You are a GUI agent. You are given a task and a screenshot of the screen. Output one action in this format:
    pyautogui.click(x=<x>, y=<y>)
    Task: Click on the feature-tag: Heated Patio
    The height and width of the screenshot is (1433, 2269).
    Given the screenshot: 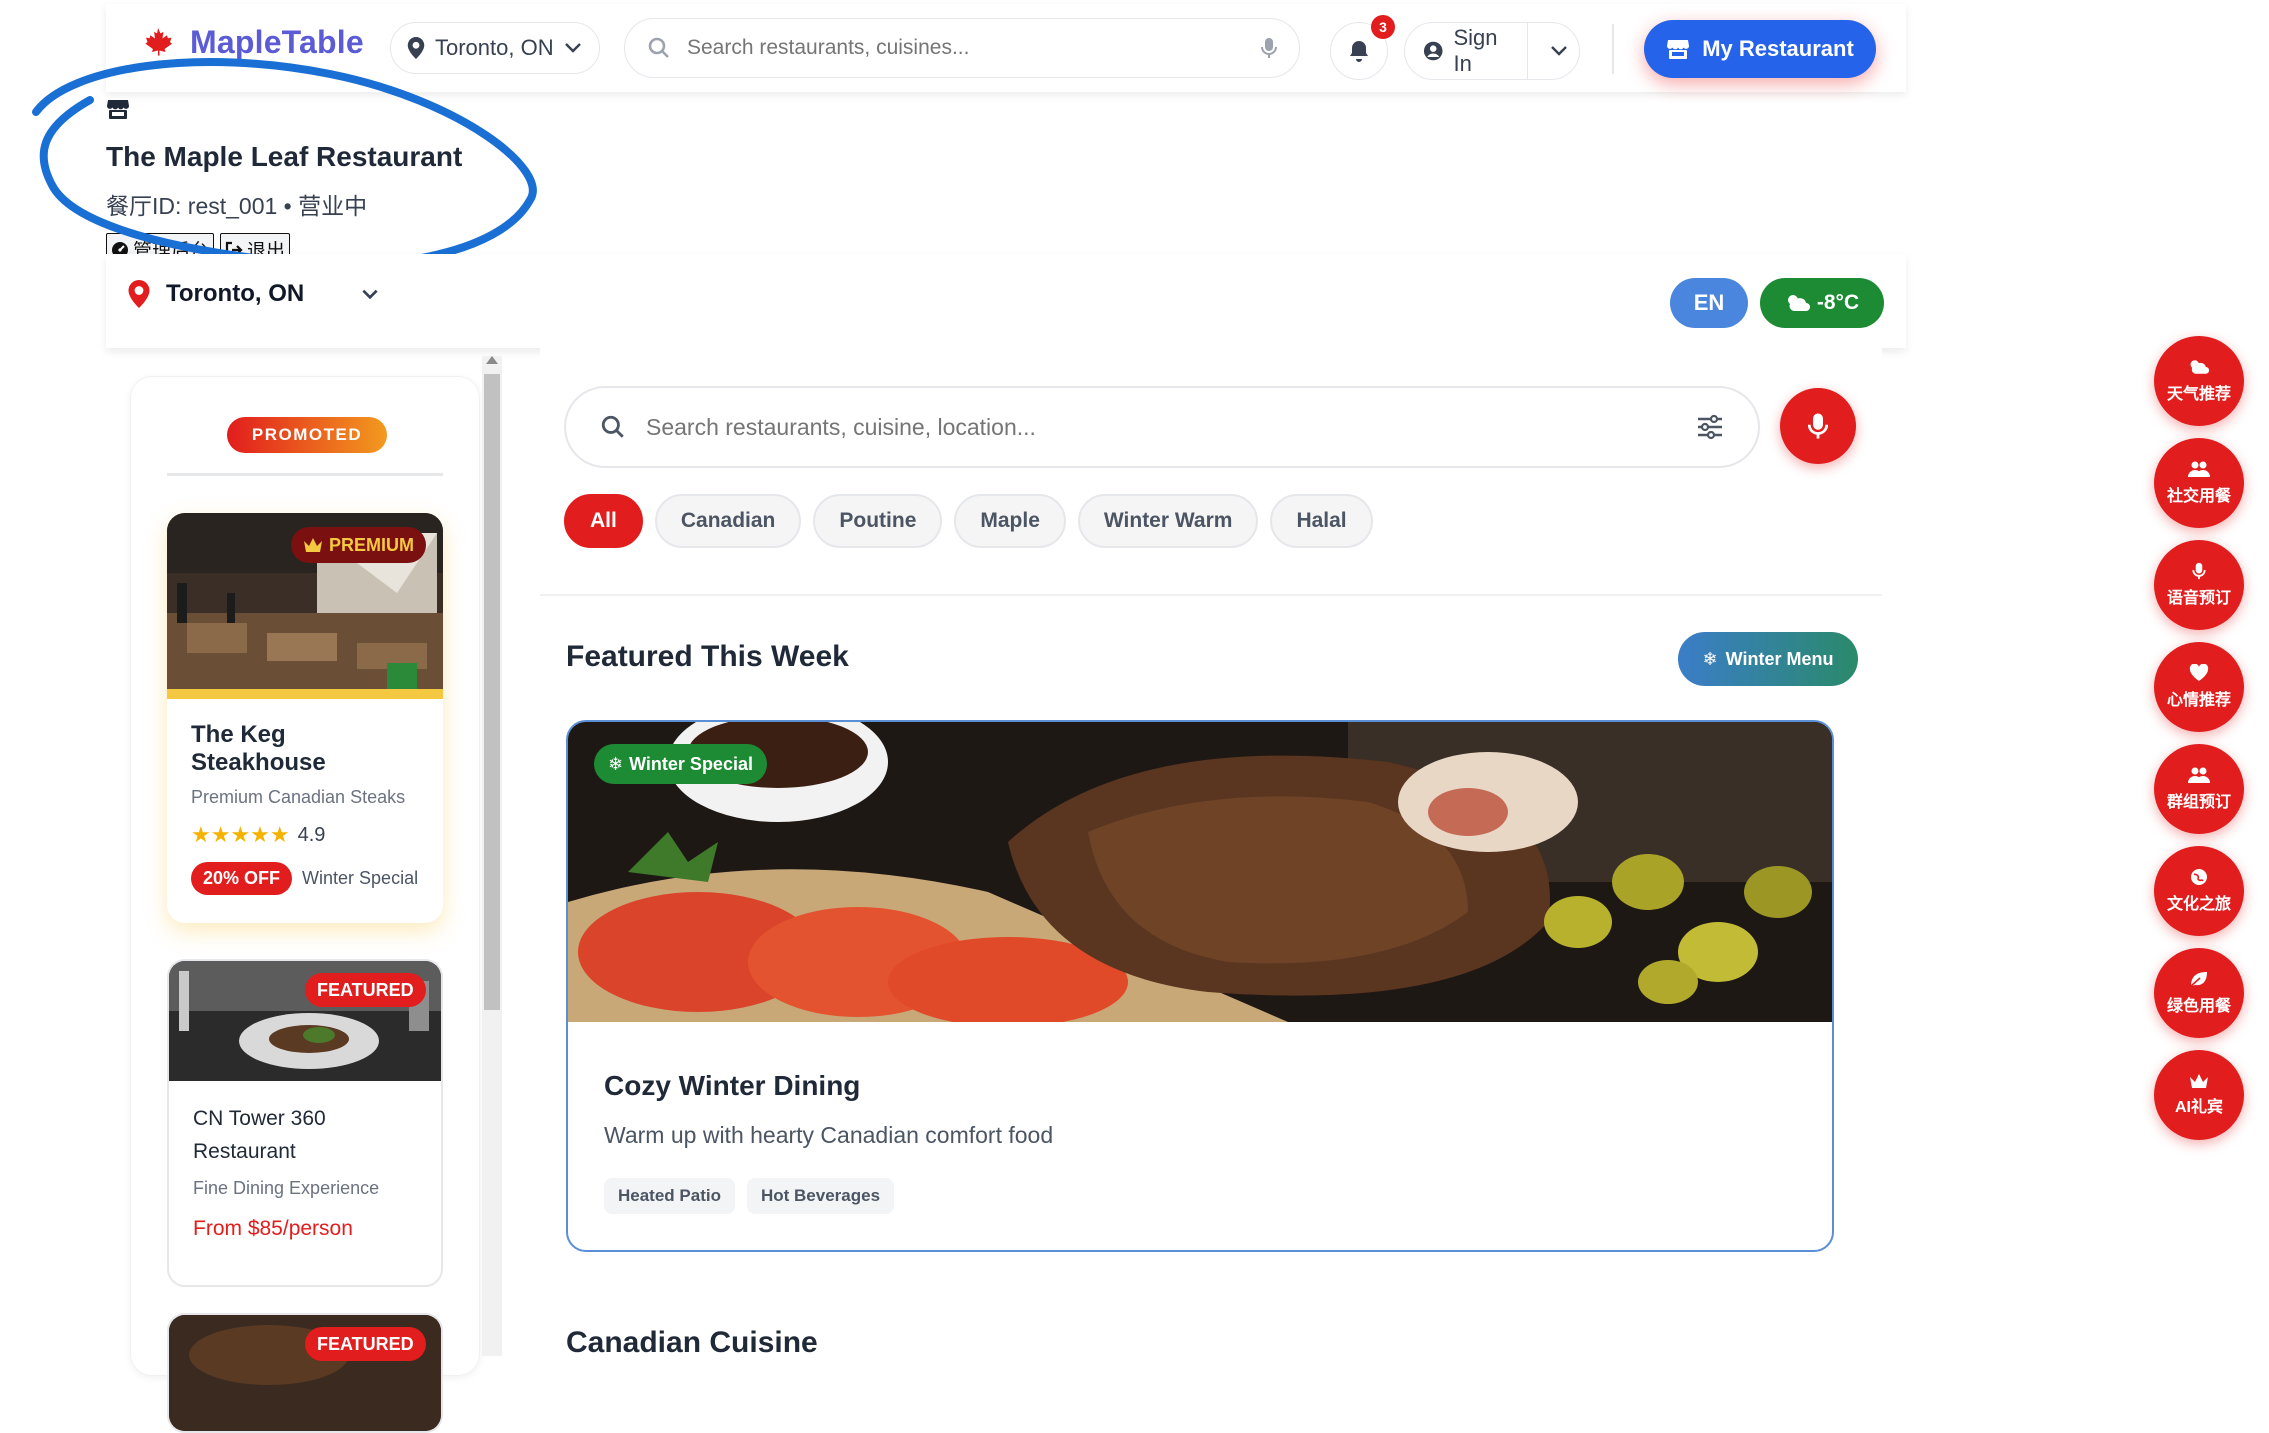 What is the action you would take?
    pyautogui.click(x=669, y=1196)
    